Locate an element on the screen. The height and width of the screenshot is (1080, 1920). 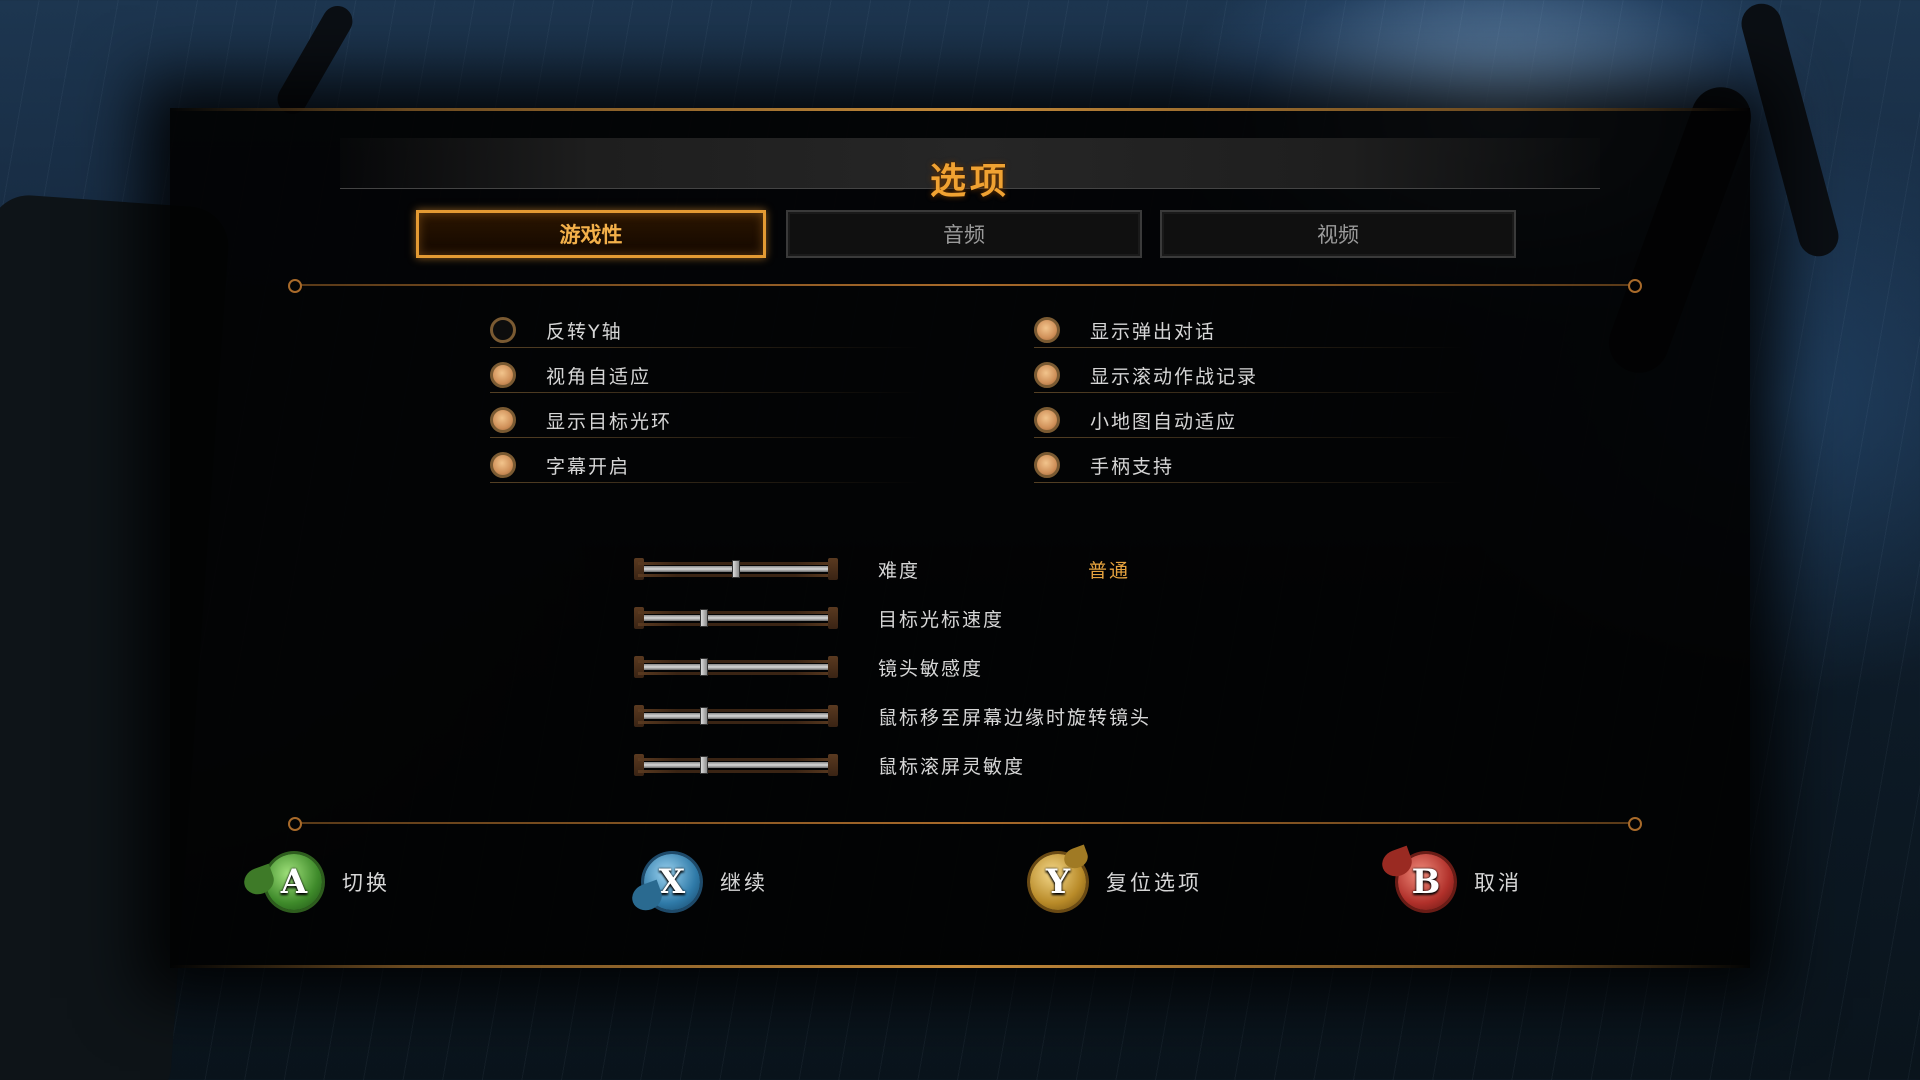
page-title: 选项 is located at coordinates (969, 181).